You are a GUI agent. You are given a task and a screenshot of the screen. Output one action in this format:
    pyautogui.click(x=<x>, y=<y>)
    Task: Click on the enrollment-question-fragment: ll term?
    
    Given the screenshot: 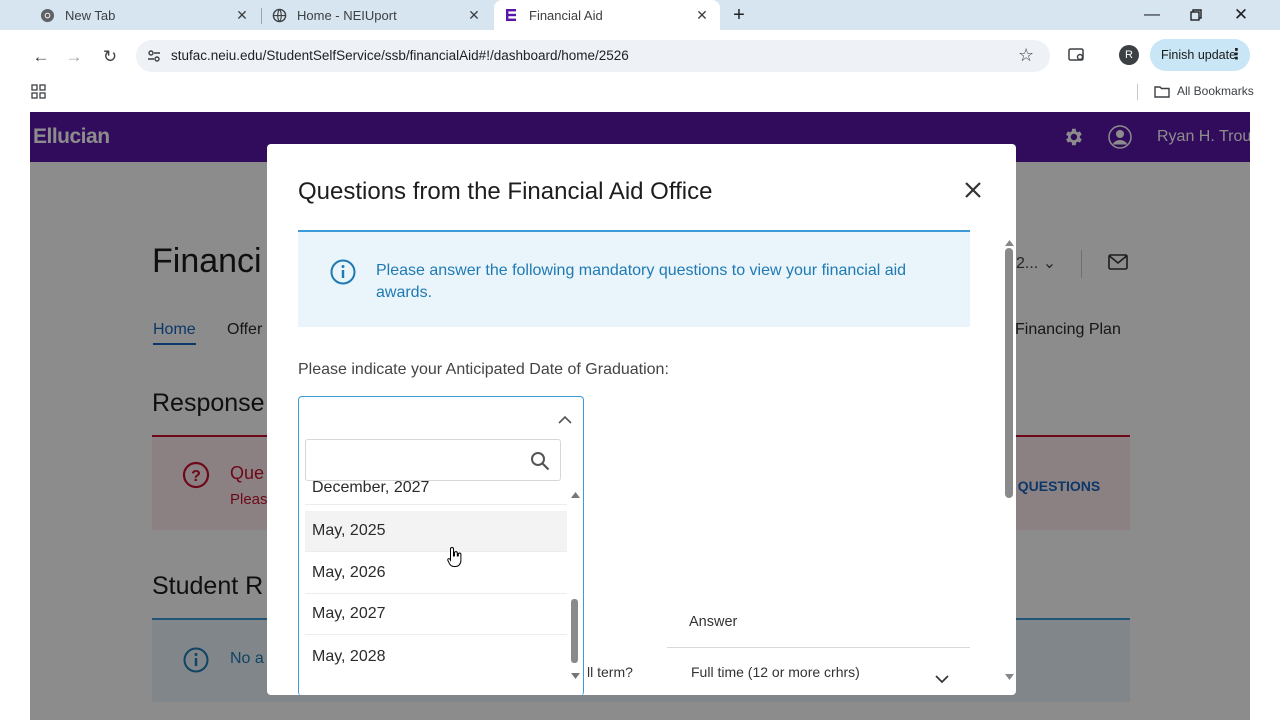 What is the action you would take?
    pyautogui.click(x=610, y=672)
    